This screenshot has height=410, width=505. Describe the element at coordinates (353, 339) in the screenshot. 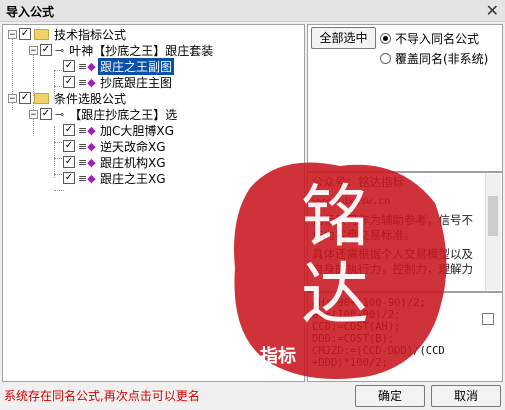

I see `code-line: DDD:=COST(B);` at that location.